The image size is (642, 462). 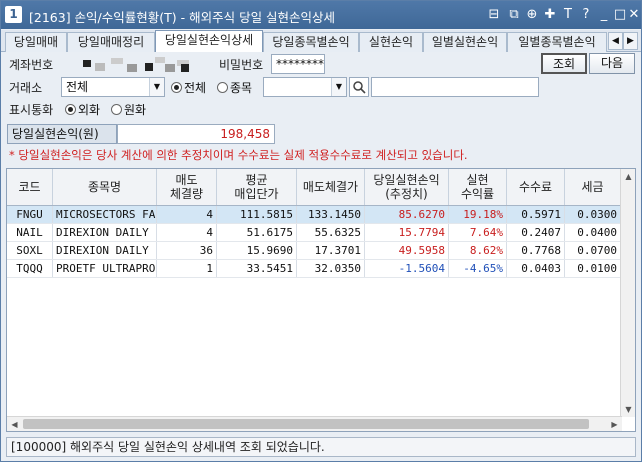 What do you see at coordinates (30, 214) in the screenshot?
I see `cell-code: FNGU` at bounding box center [30, 214].